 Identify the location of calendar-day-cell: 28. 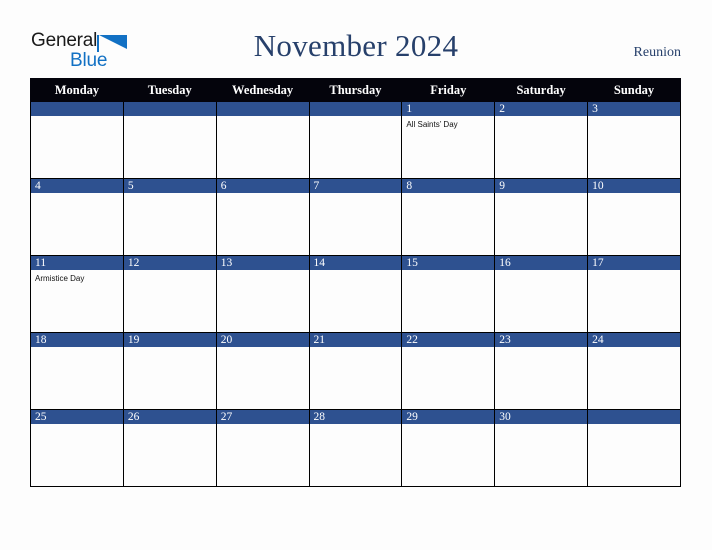
(355, 448).